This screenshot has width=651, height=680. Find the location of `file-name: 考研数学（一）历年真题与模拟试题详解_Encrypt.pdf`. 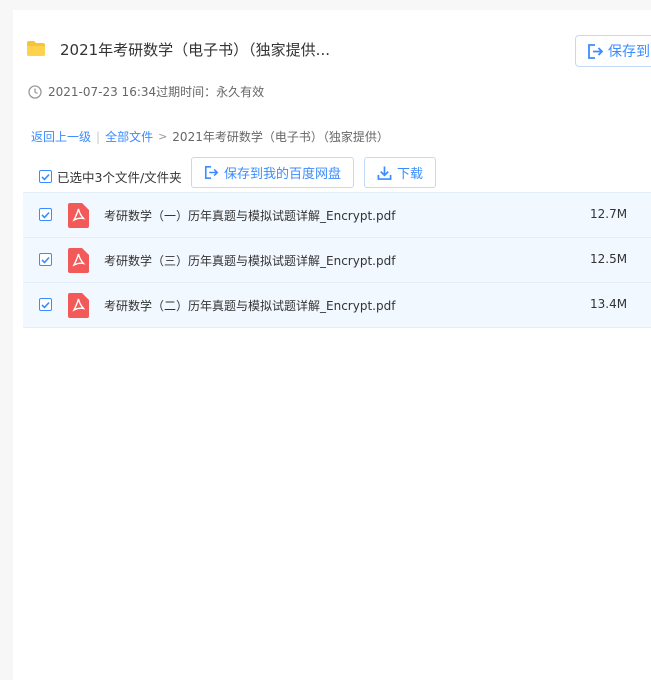

file-name: 考研数学（一）历年真题与模拟试题详解_Encrypt.pdf is located at coordinates (249, 215).